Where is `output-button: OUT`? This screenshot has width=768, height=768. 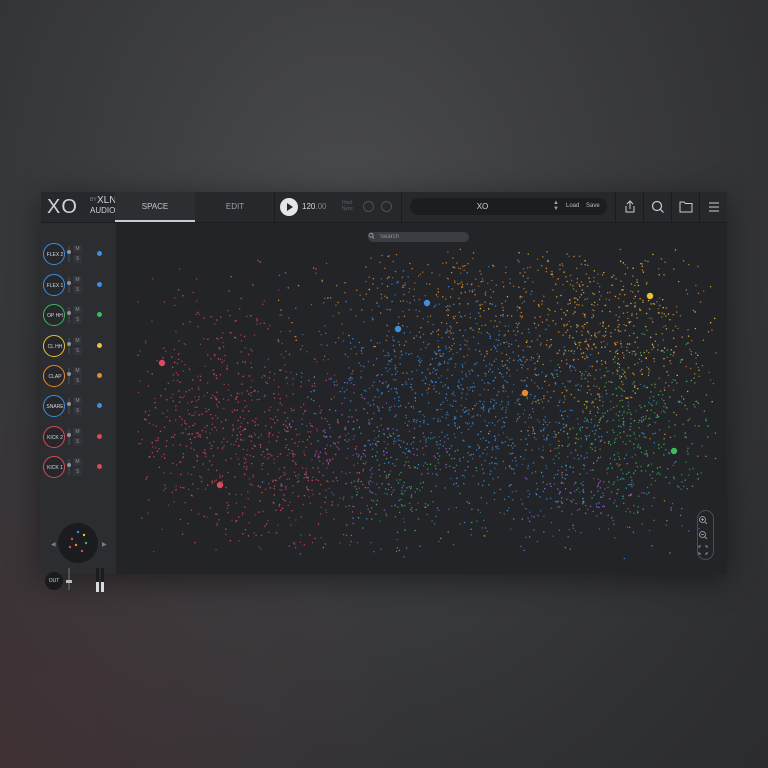
output-button: OUT is located at coordinates (54, 581).